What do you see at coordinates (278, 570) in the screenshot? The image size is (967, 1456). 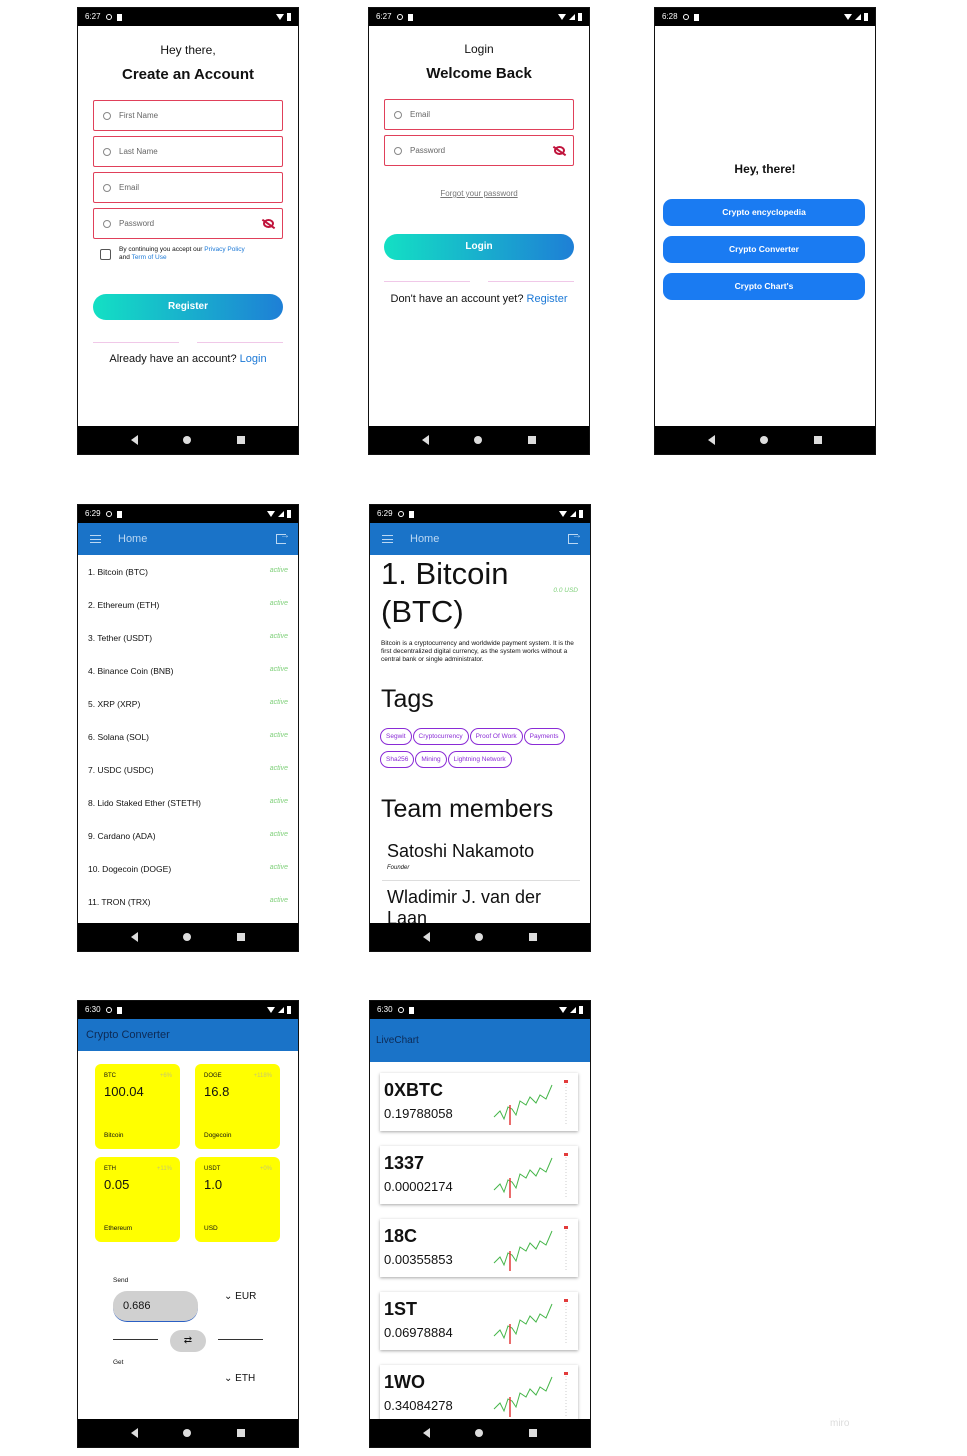 I see `coin-status: active` at bounding box center [278, 570].